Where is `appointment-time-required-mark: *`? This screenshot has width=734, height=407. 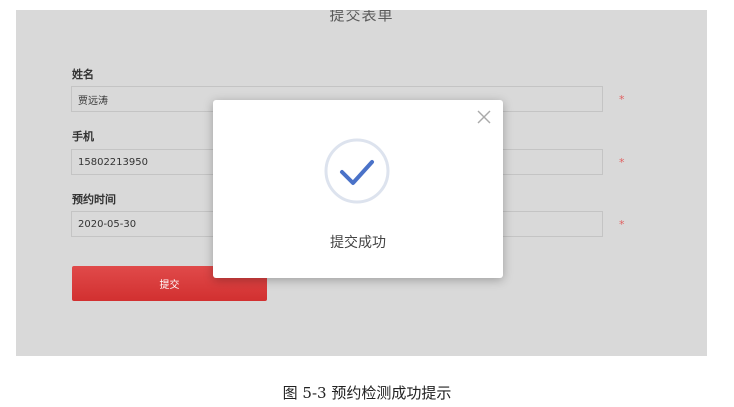
appointment-time-required-mark: * is located at coordinates (622, 224).